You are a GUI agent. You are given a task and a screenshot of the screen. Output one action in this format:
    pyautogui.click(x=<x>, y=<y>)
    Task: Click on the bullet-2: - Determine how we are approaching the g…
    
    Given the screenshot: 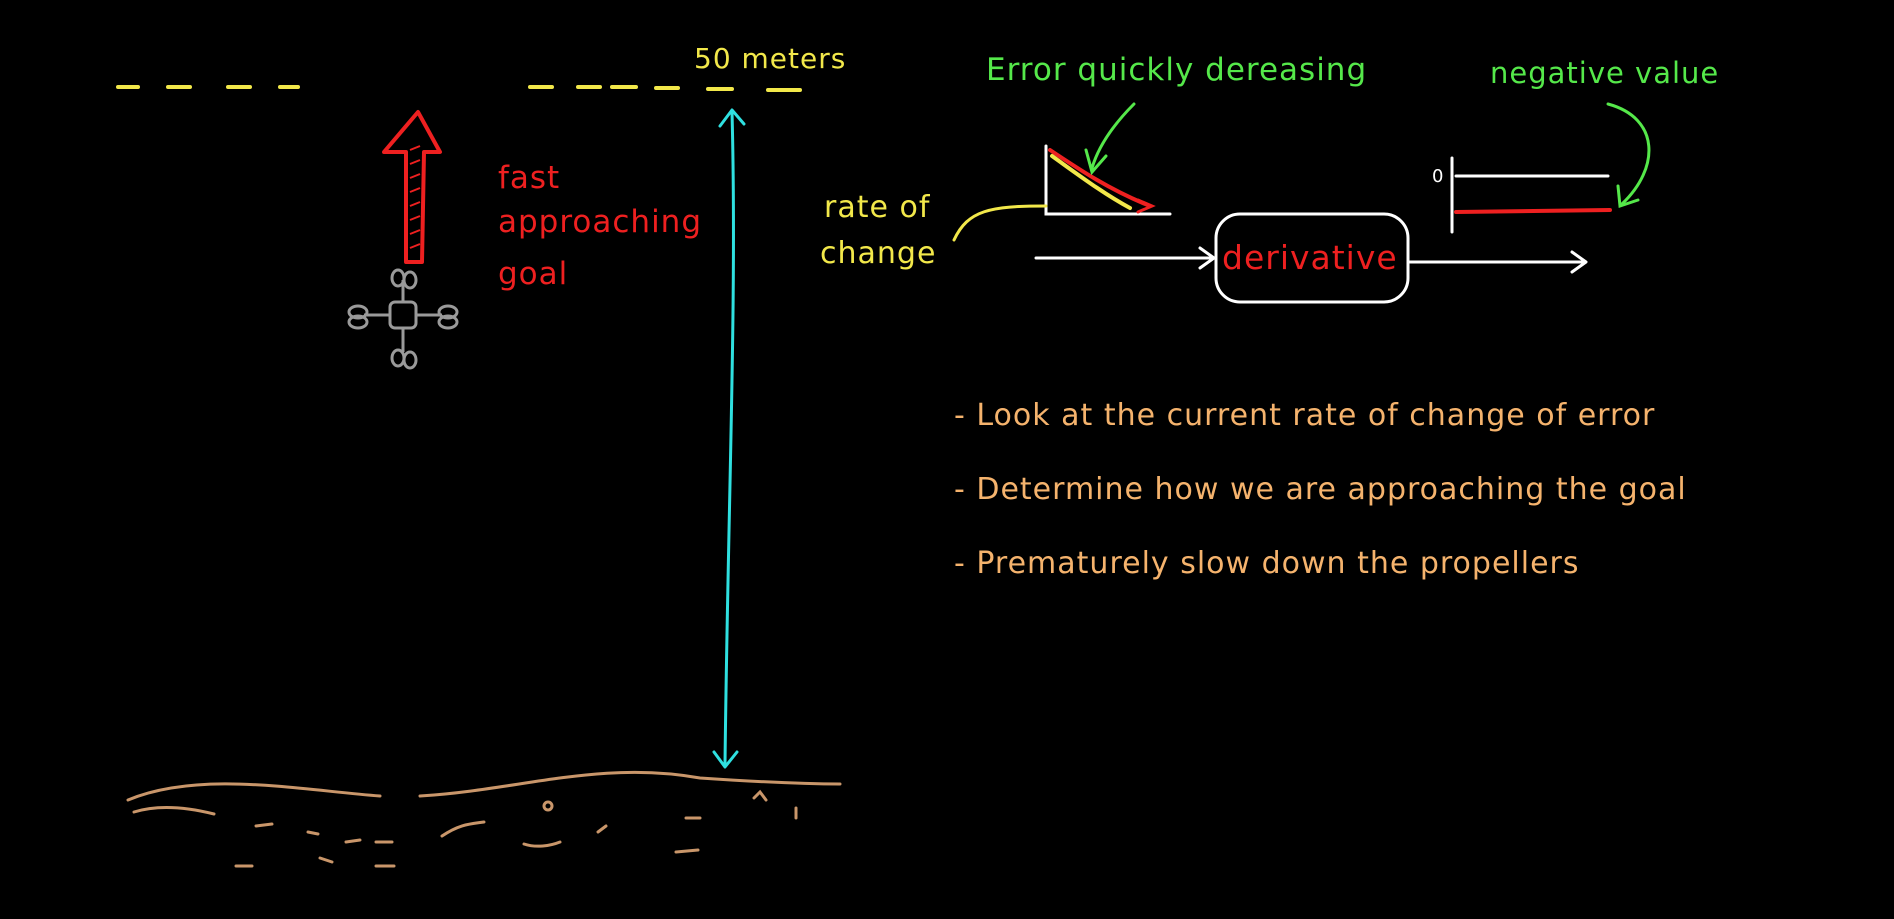 What is the action you would take?
    pyautogui.click(x=1320, y=489)
    